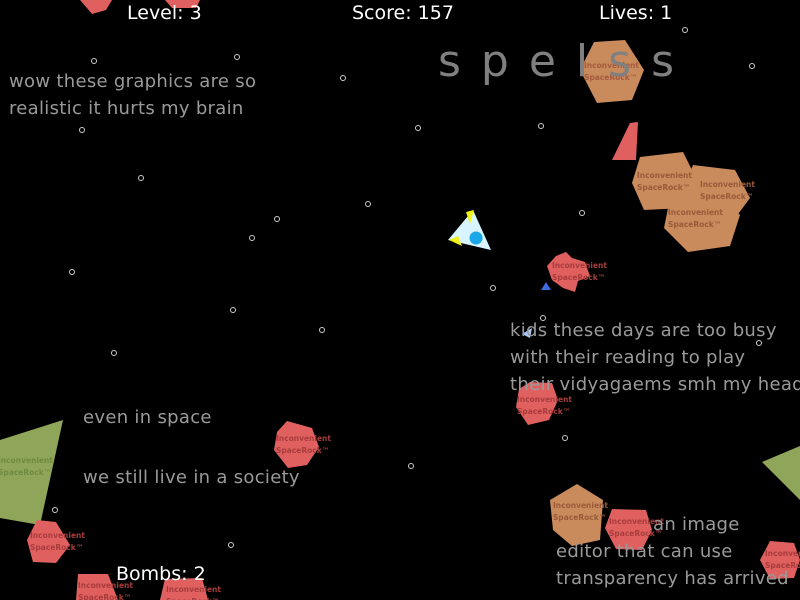 This screenshot has width=800, height=600. I want to click on level-indicator: Level: 3, so click(164, 13).